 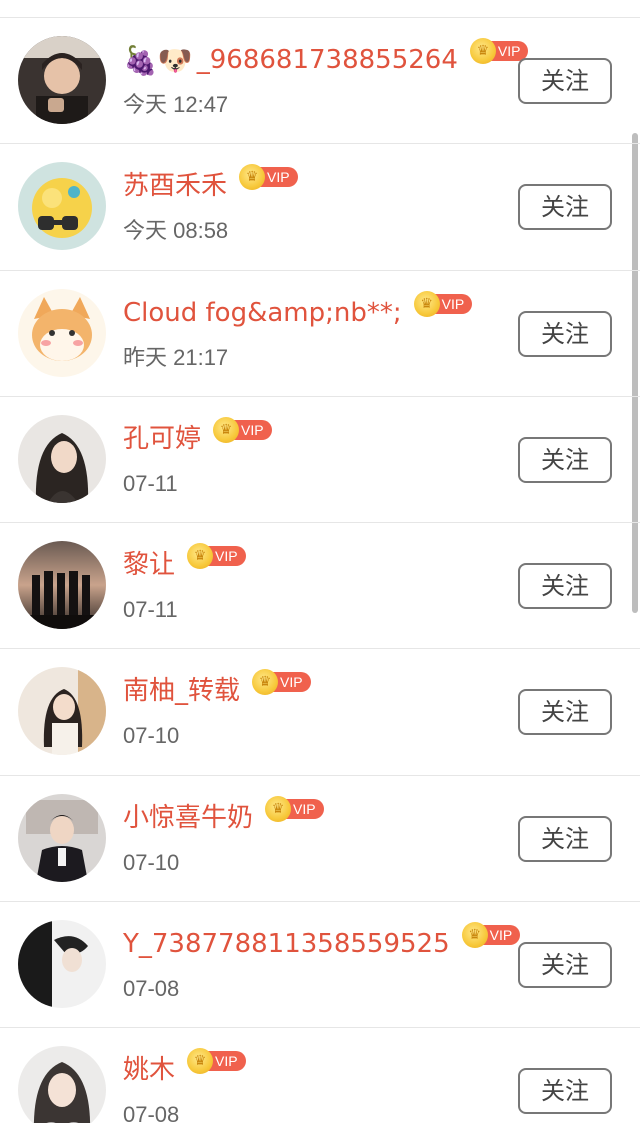 I want to click on list-item: 黎让 ♛ VIP 07-11 关注, so click(x=320, y=586).